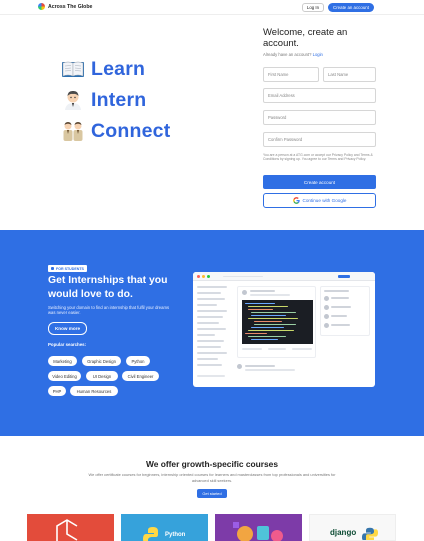  I want to click on last-name-field: Last Name, so click(349, 74).